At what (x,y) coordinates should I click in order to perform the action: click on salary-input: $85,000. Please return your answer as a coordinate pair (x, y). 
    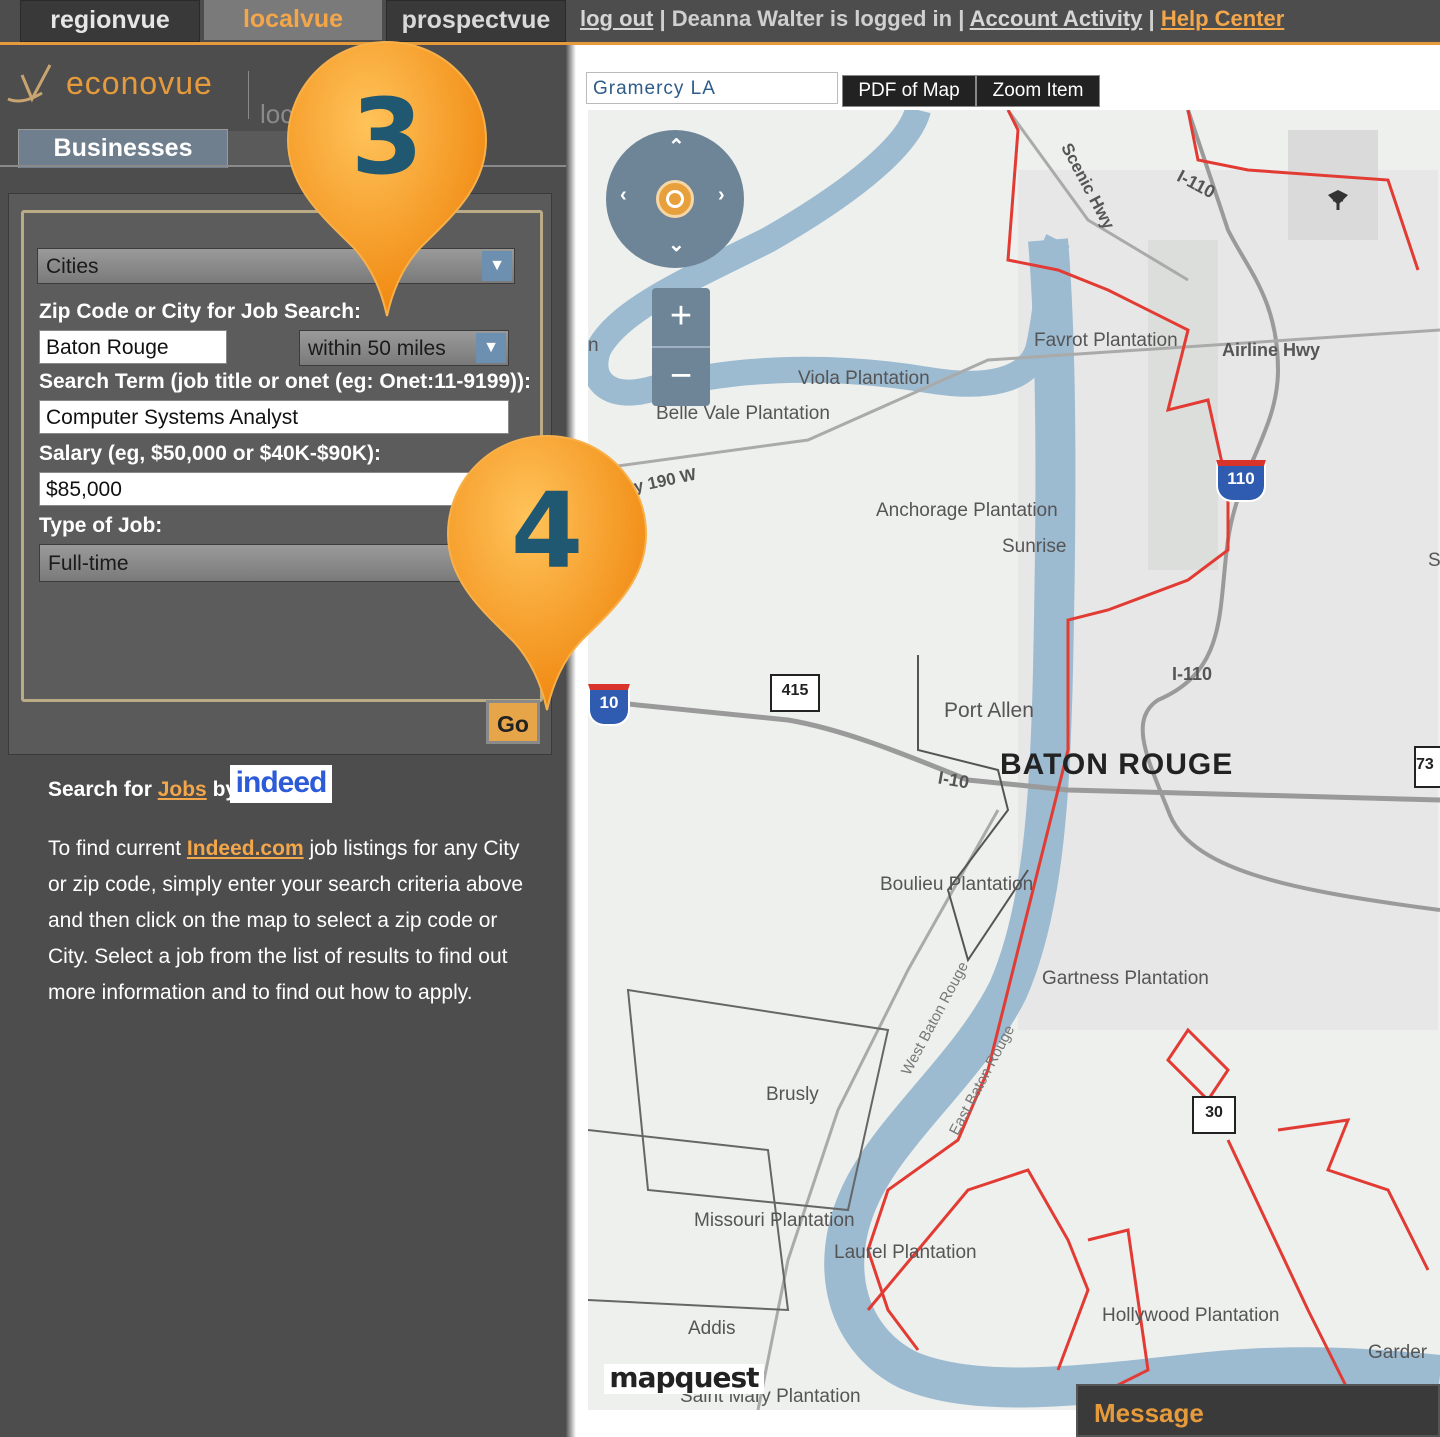
    Looking at the image, I should click on (274, 489).